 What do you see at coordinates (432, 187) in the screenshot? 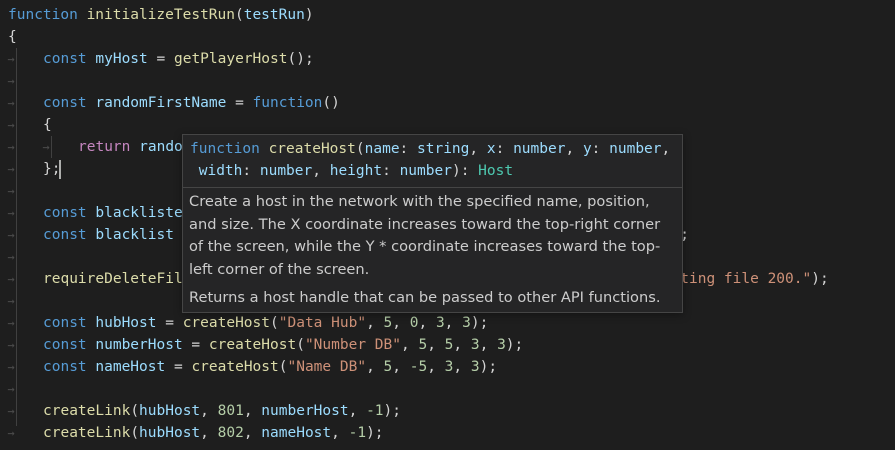
I see `hover-divider` at bounding box center [432, 187].